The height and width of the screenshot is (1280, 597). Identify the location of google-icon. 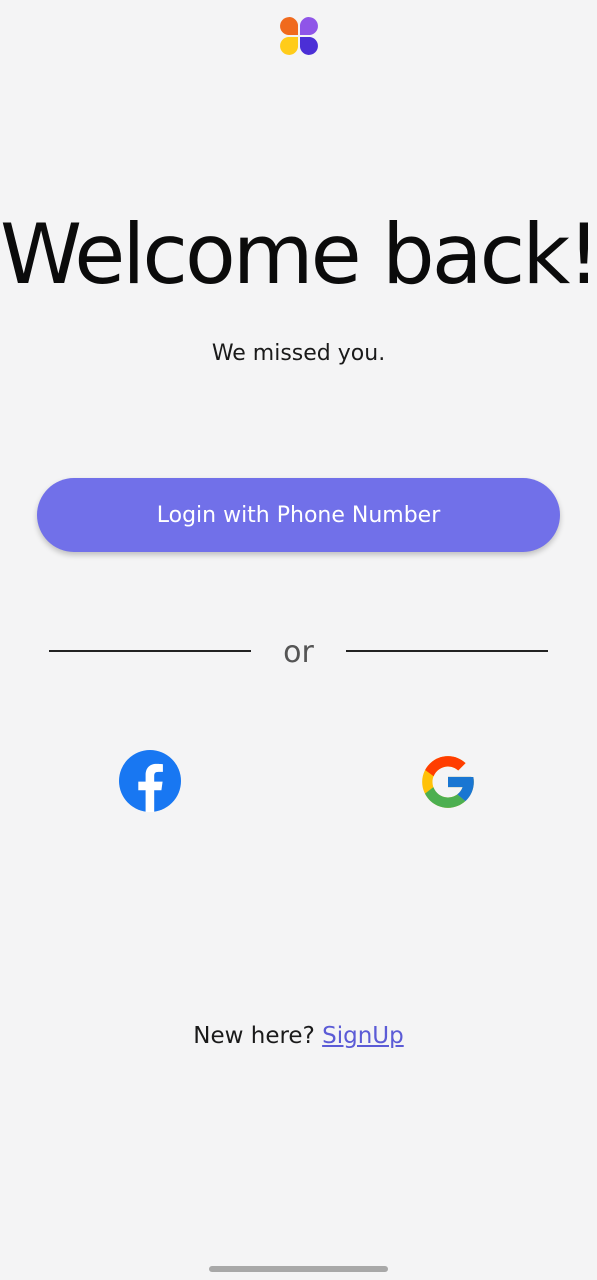
(448, 782).